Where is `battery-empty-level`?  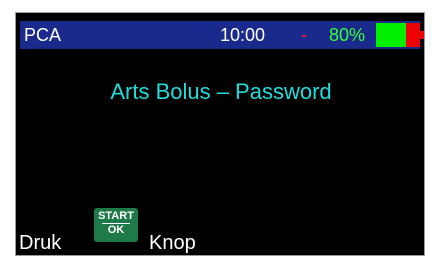 battery-empty-level is located at coordinates (413, 35).